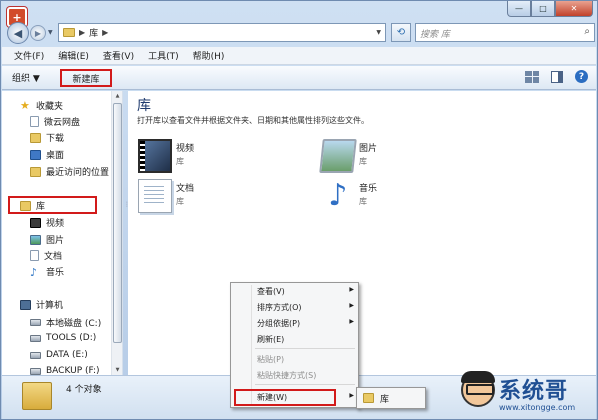 This screenshot has height=420, width=598. I want to click on ctx-item-paste: 粘贴(P), so click(271, 359).